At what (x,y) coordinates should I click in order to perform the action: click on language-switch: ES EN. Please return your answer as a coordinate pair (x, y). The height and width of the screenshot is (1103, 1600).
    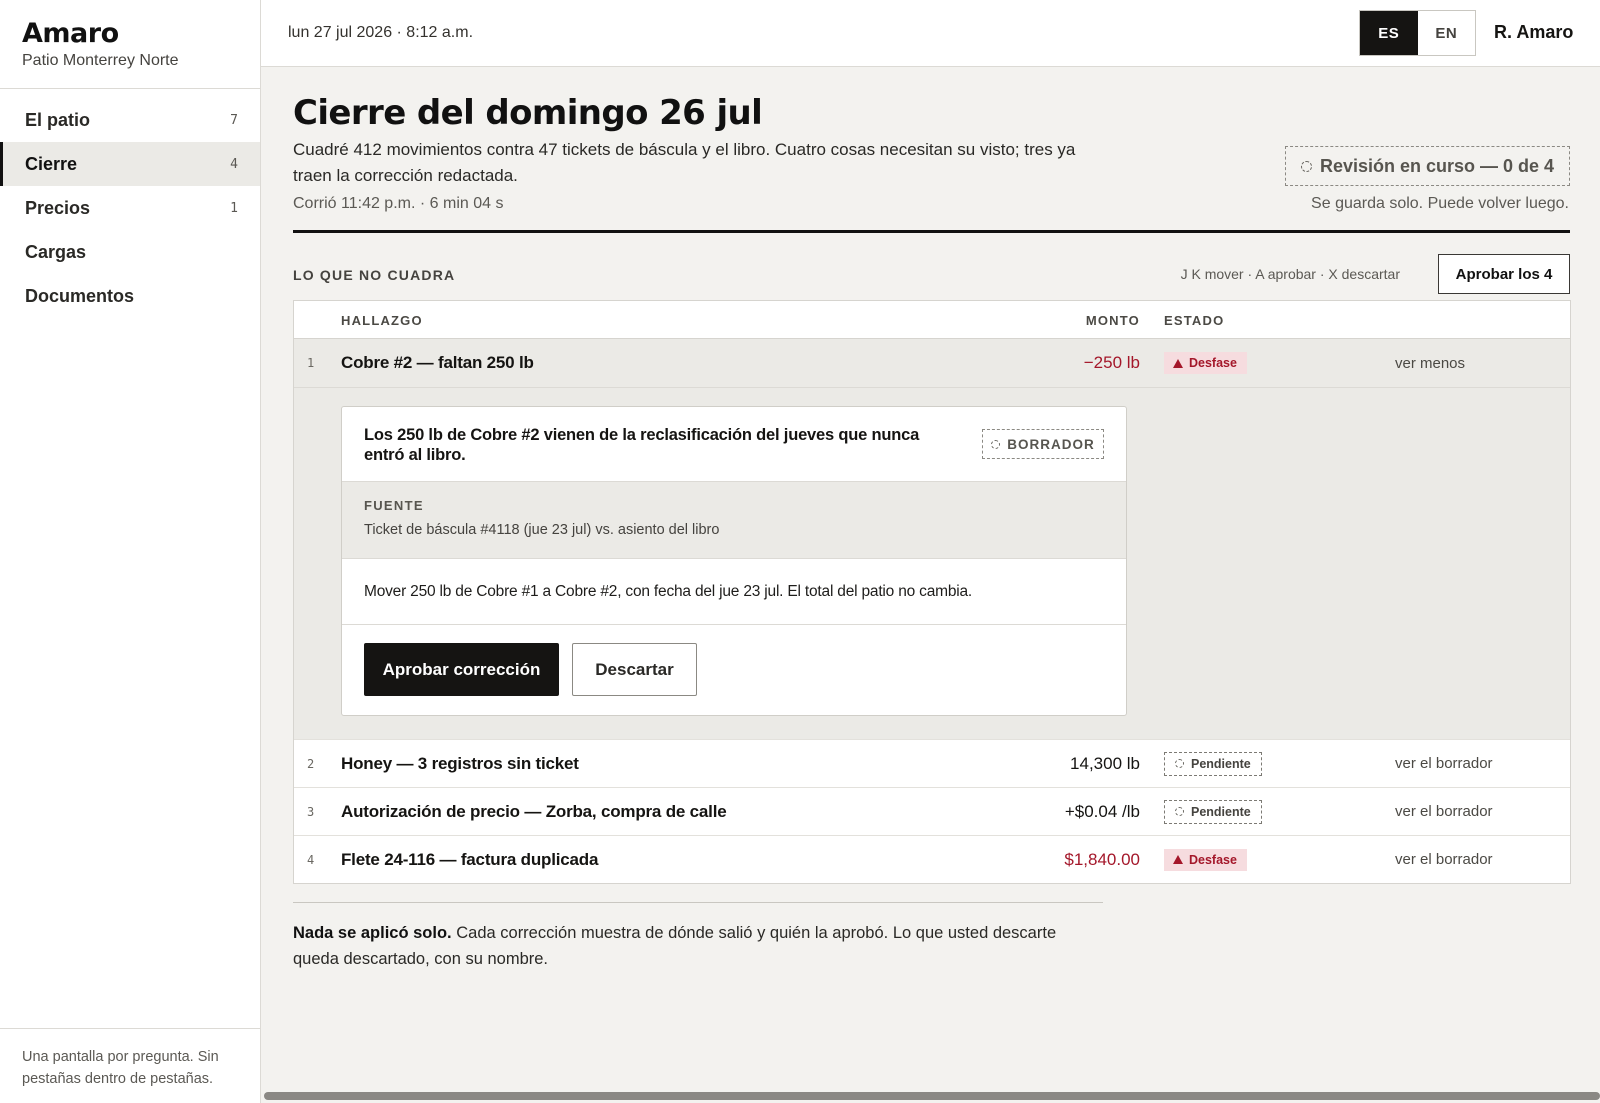
    Looking at the image, I should click on (1417, 33).